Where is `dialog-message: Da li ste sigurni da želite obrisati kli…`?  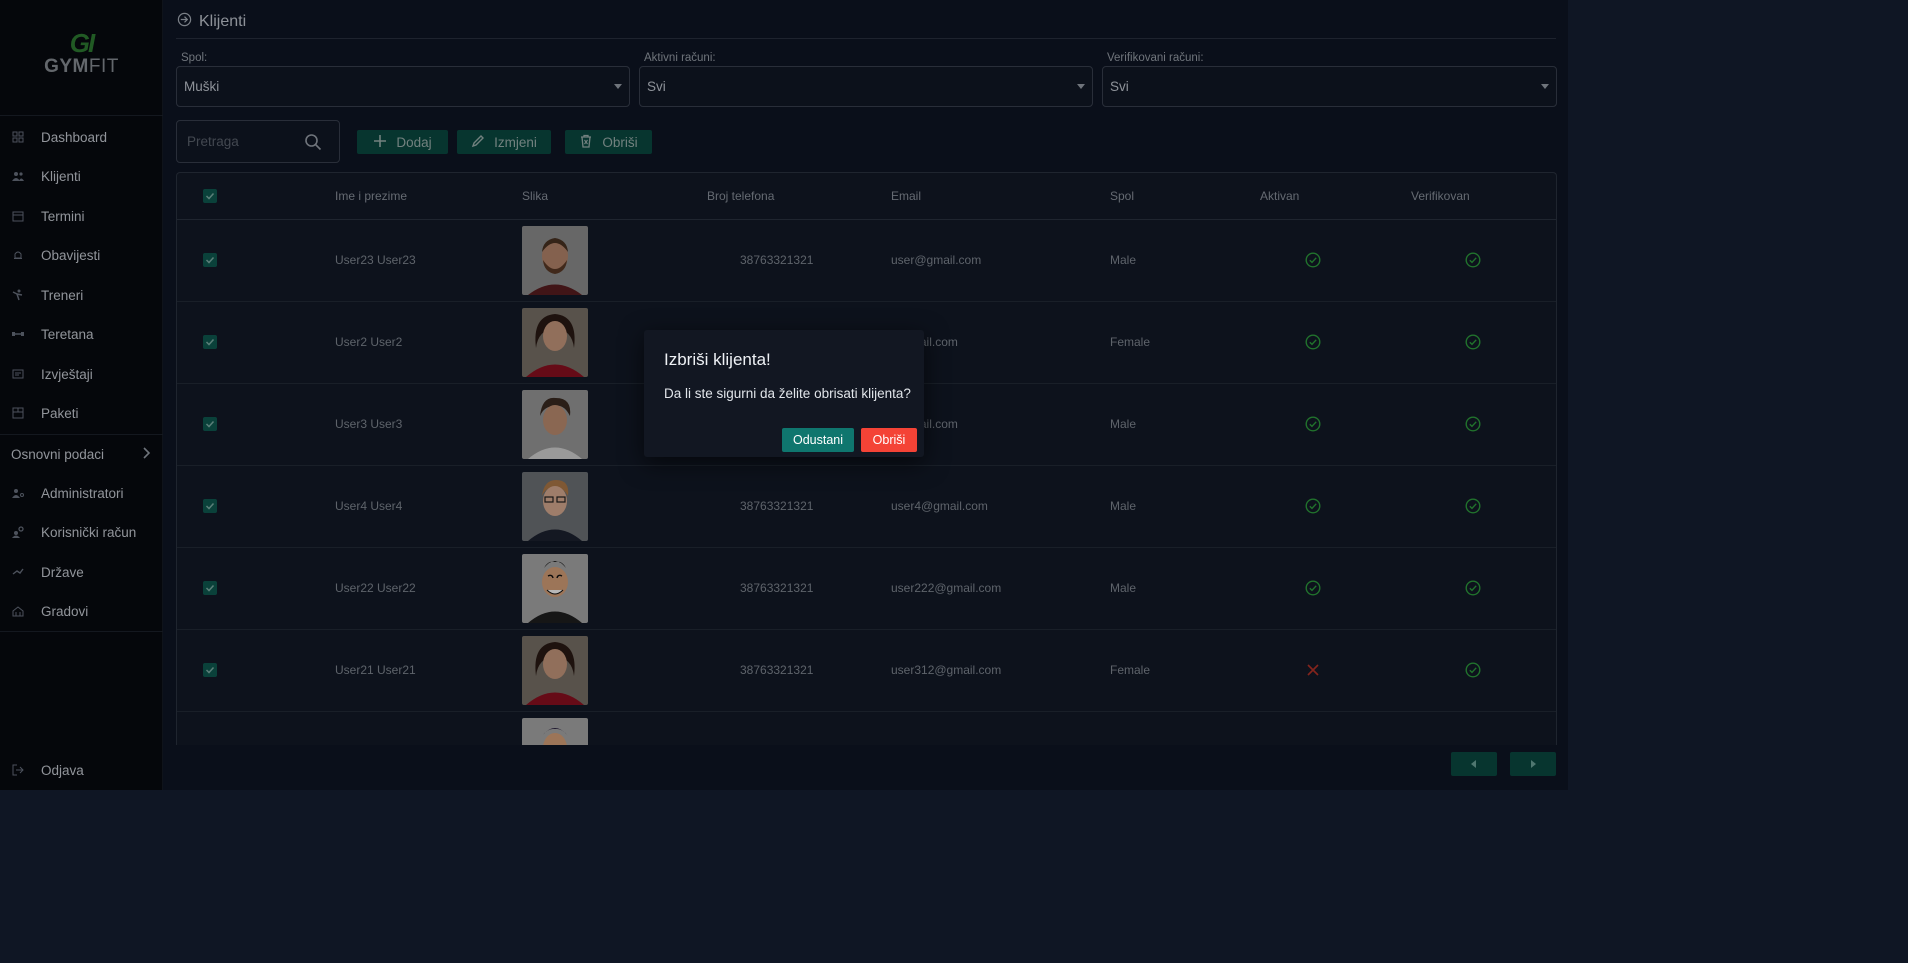
dialog-message: Da li ste sigurni da želite obrisati kli… is located at coordinates (787, 393).